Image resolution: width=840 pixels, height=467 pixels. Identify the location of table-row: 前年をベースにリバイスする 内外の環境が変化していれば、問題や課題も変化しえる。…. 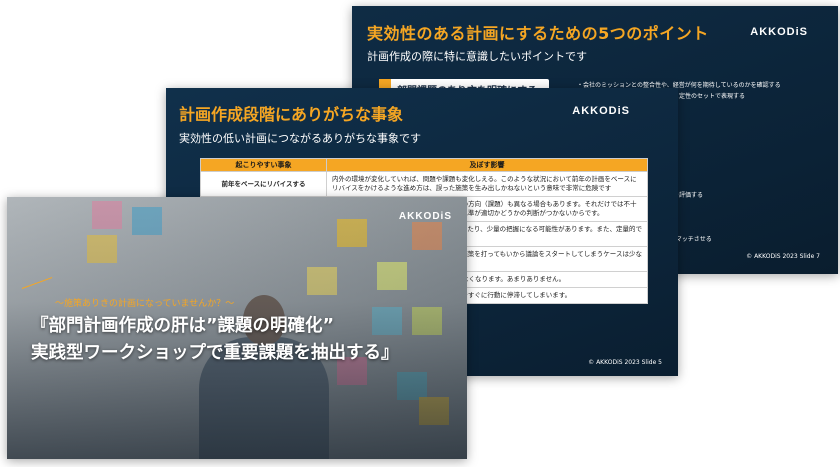
(424, 184).